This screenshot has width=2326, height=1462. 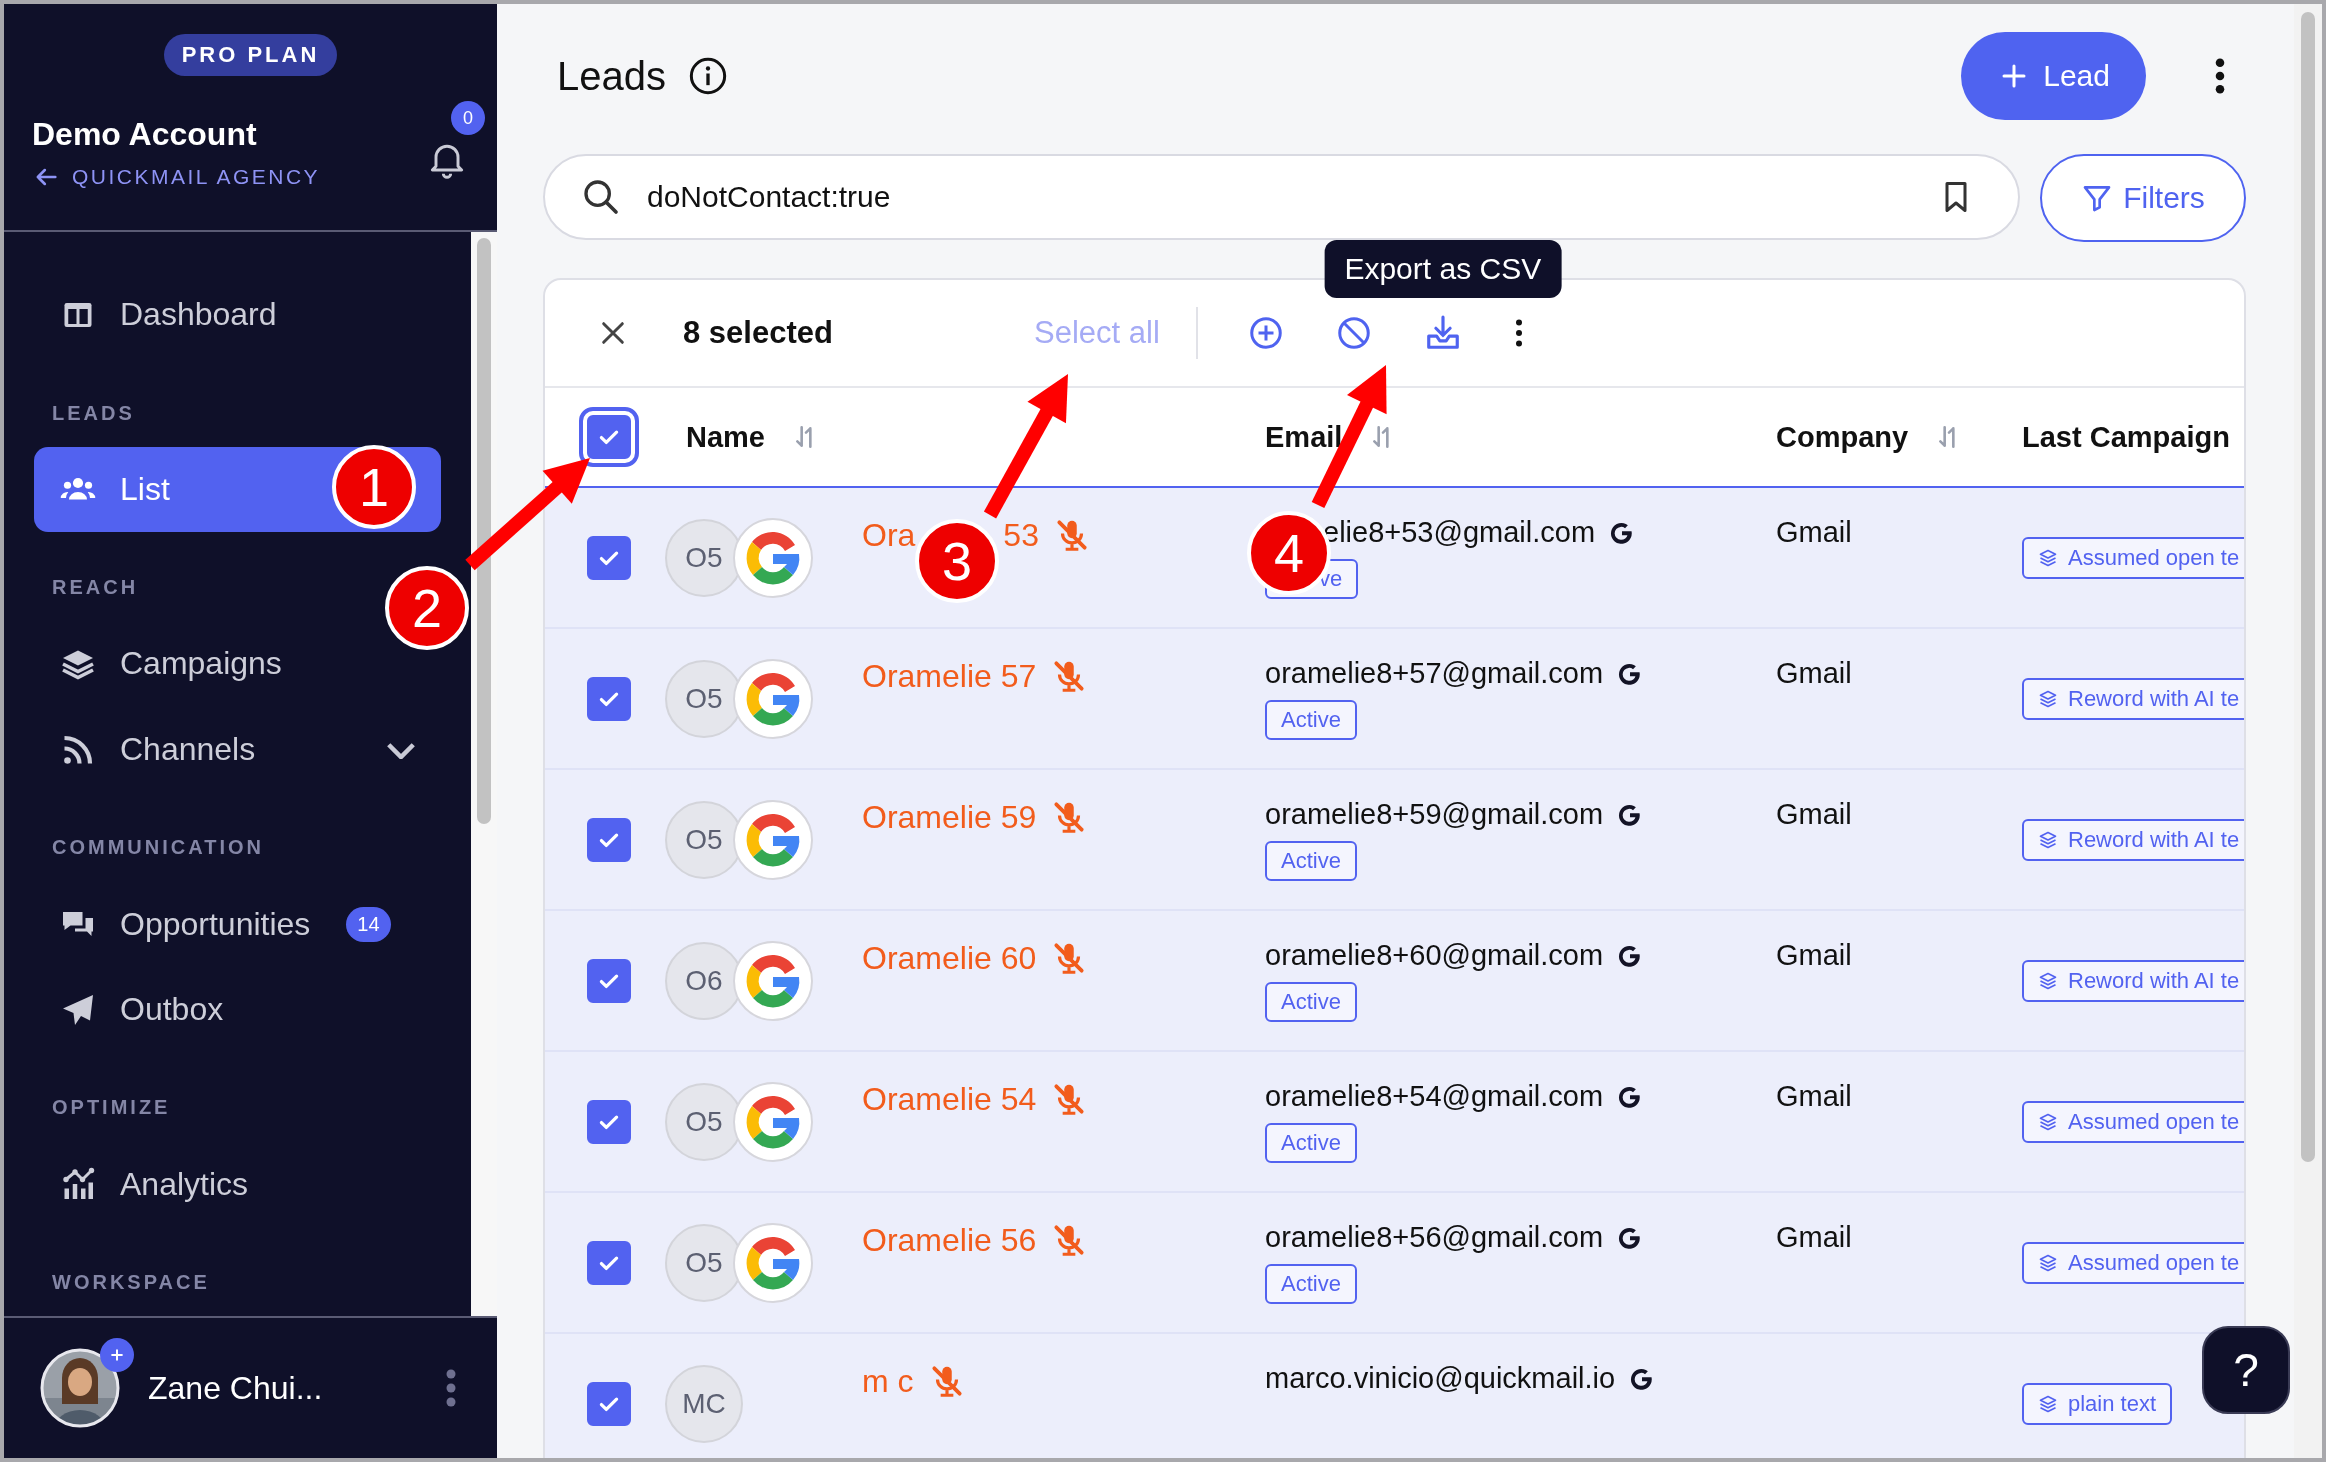 I want to click on nav-section-label: REACH, so click(x=95, y=588).